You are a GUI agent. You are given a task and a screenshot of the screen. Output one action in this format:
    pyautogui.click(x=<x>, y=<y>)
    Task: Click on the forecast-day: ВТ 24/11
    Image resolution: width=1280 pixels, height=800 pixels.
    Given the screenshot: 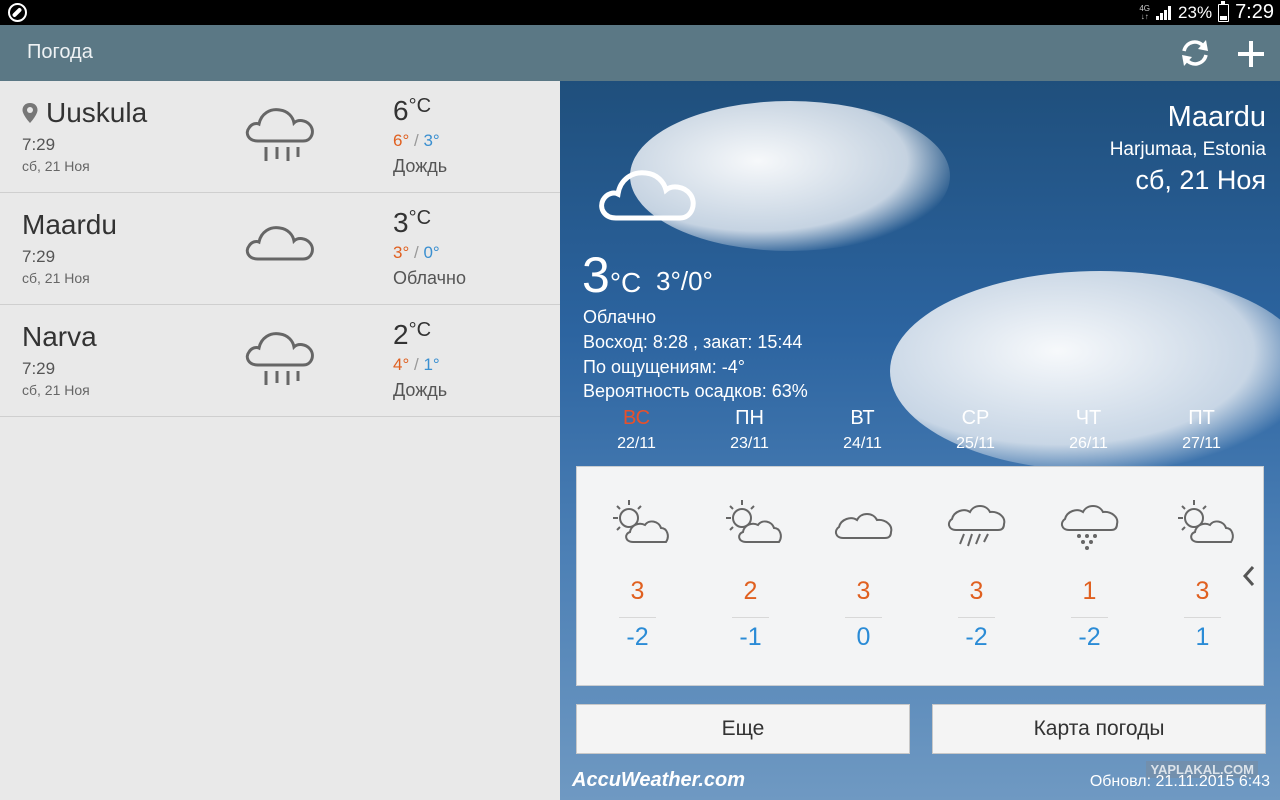 What is the action you would take?
    pyautogui.click(x=862, y=429)
    